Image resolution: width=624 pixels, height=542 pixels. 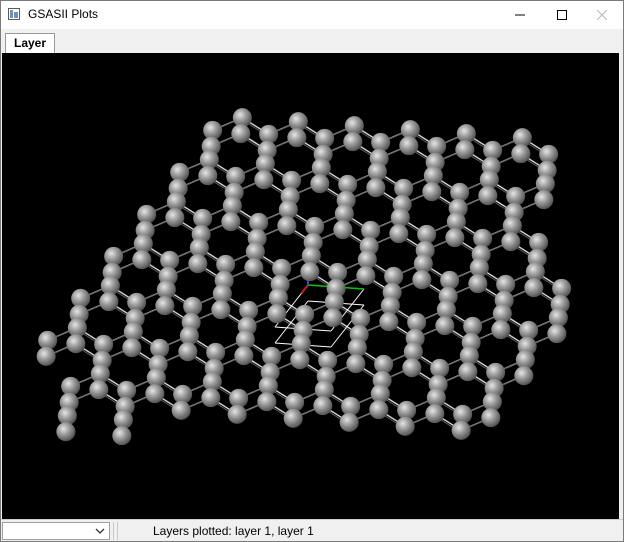 What do you see at coordinates (56, 531) in the screenshot?
I see `plot-selector-dropdown` at bounding box center [56, 531].